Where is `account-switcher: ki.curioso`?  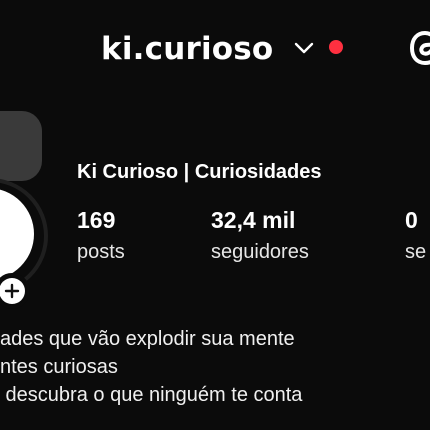 account-switcher: ki.curioso is located at coordinates (187, 49).